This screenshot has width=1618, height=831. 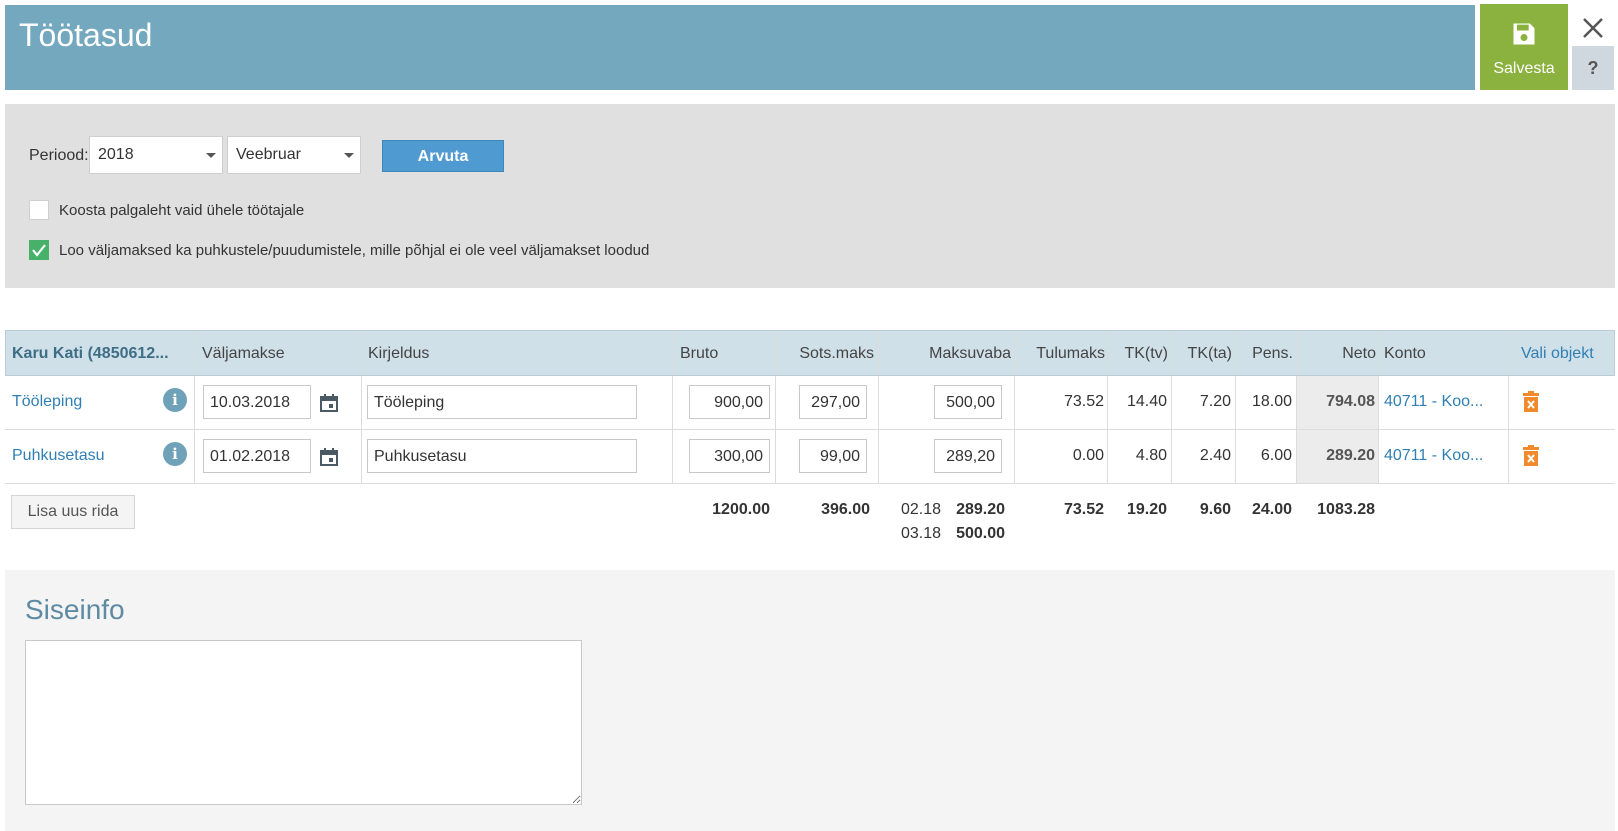 What do you see at coordinates (1070, 353) in the screenshot?
I see `column-header-income-tax: Tulumaks` at bounding box center [1070, 353].